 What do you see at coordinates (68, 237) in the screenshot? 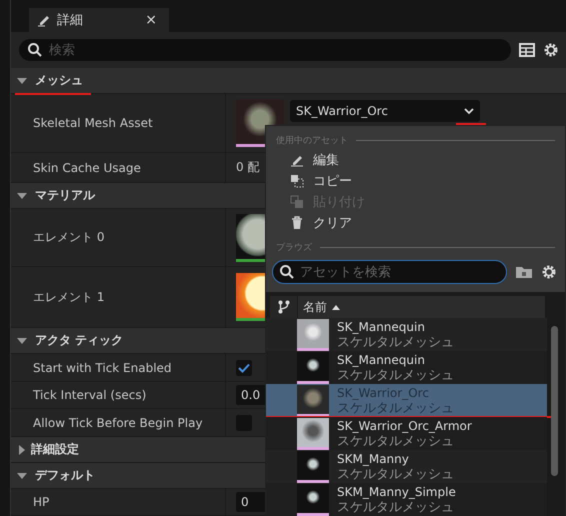
I see `property-label: エレメント 0` at bounding box center [68, 237].